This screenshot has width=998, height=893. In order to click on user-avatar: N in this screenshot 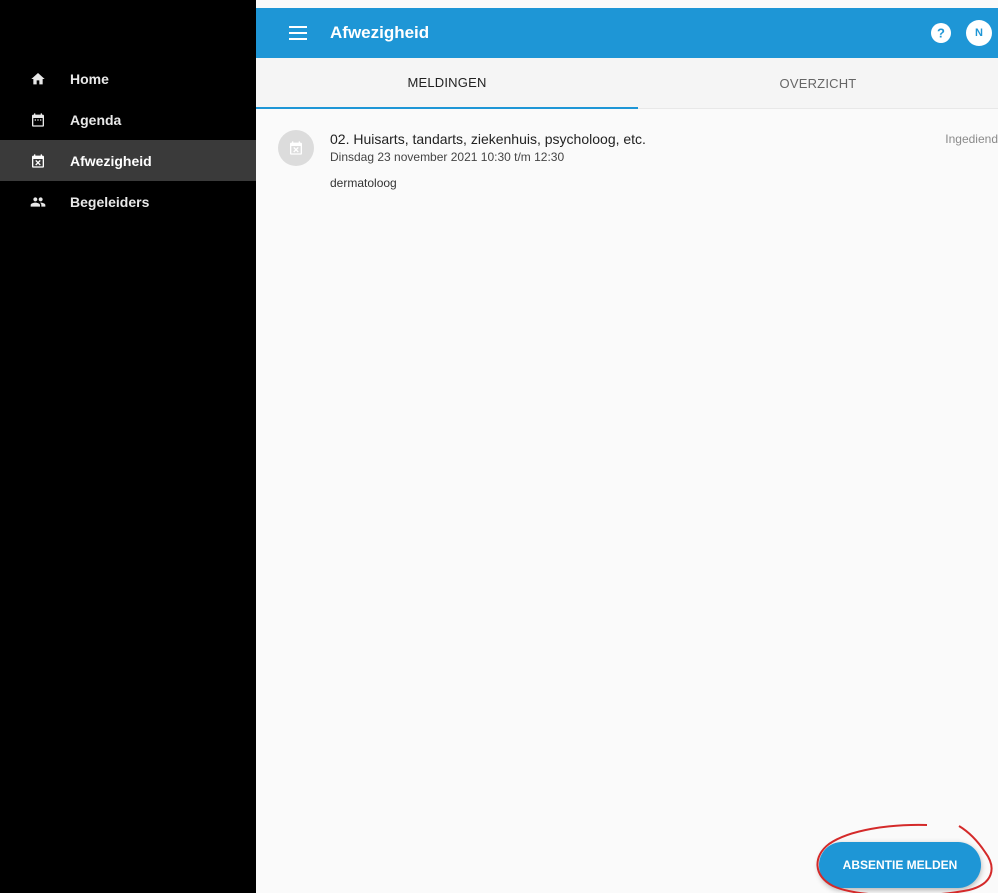, I will do `click(979, 33)`.